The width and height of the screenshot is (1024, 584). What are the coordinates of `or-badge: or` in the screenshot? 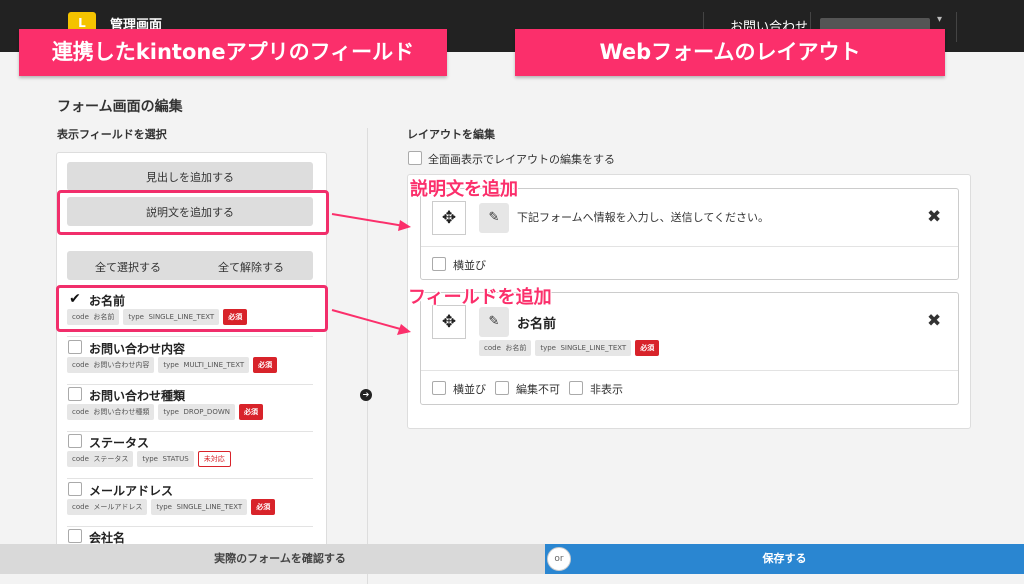 It's located at (559, 559).